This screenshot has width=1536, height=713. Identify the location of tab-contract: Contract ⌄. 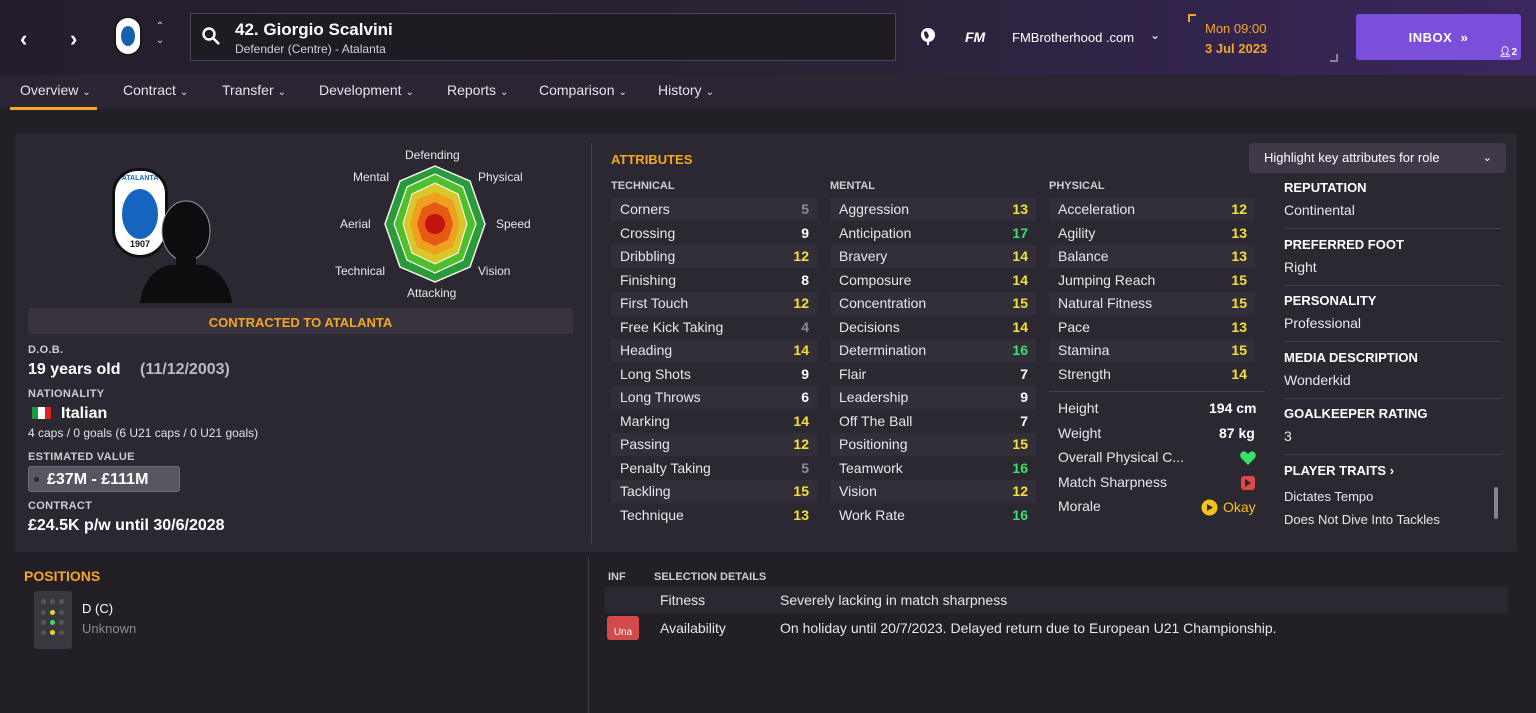
(155, 90).